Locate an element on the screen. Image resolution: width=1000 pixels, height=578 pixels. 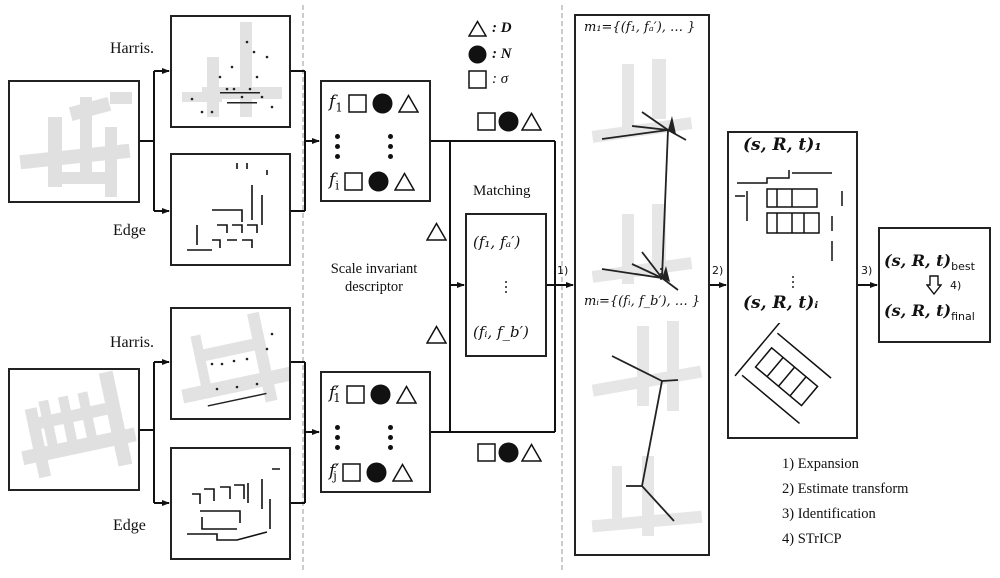
harris-label-bottom: Harris. is located at coordinates (132, 342).